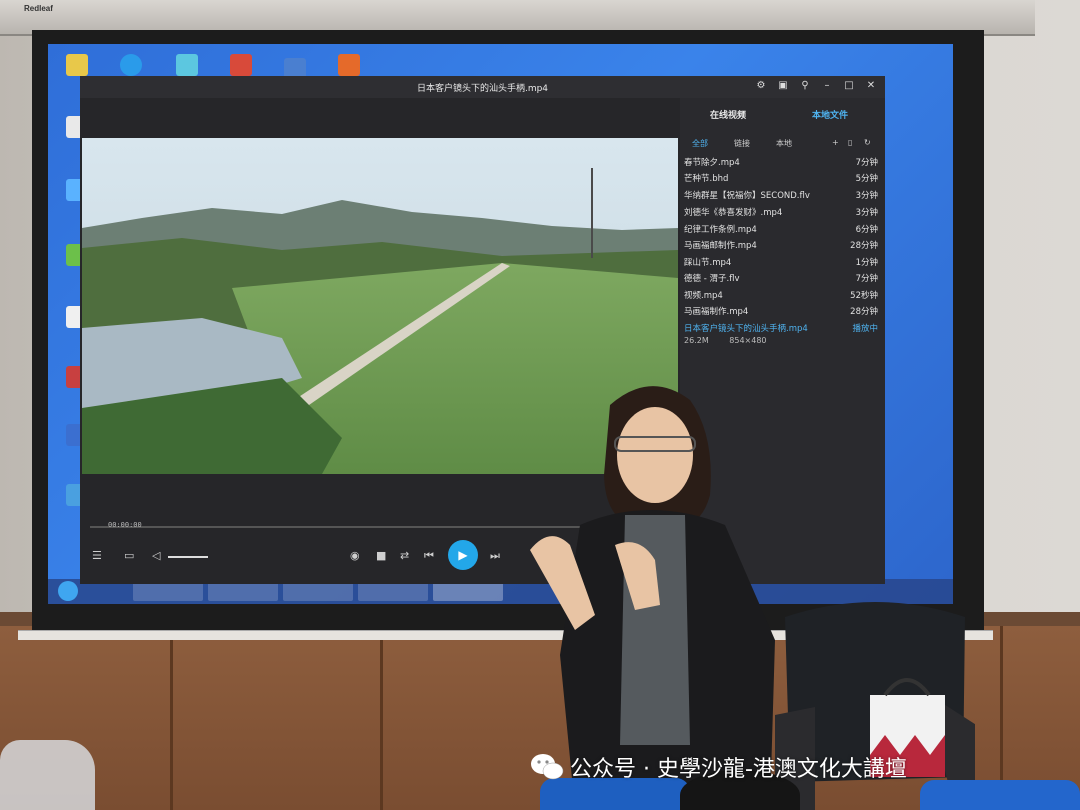 The width and height of the screenshot is (1080, 810). Describe the element at coordinates (782, 162) in the screenshot. I see `playlist-item: 春节除夕.mp4 7分钟` at that location.